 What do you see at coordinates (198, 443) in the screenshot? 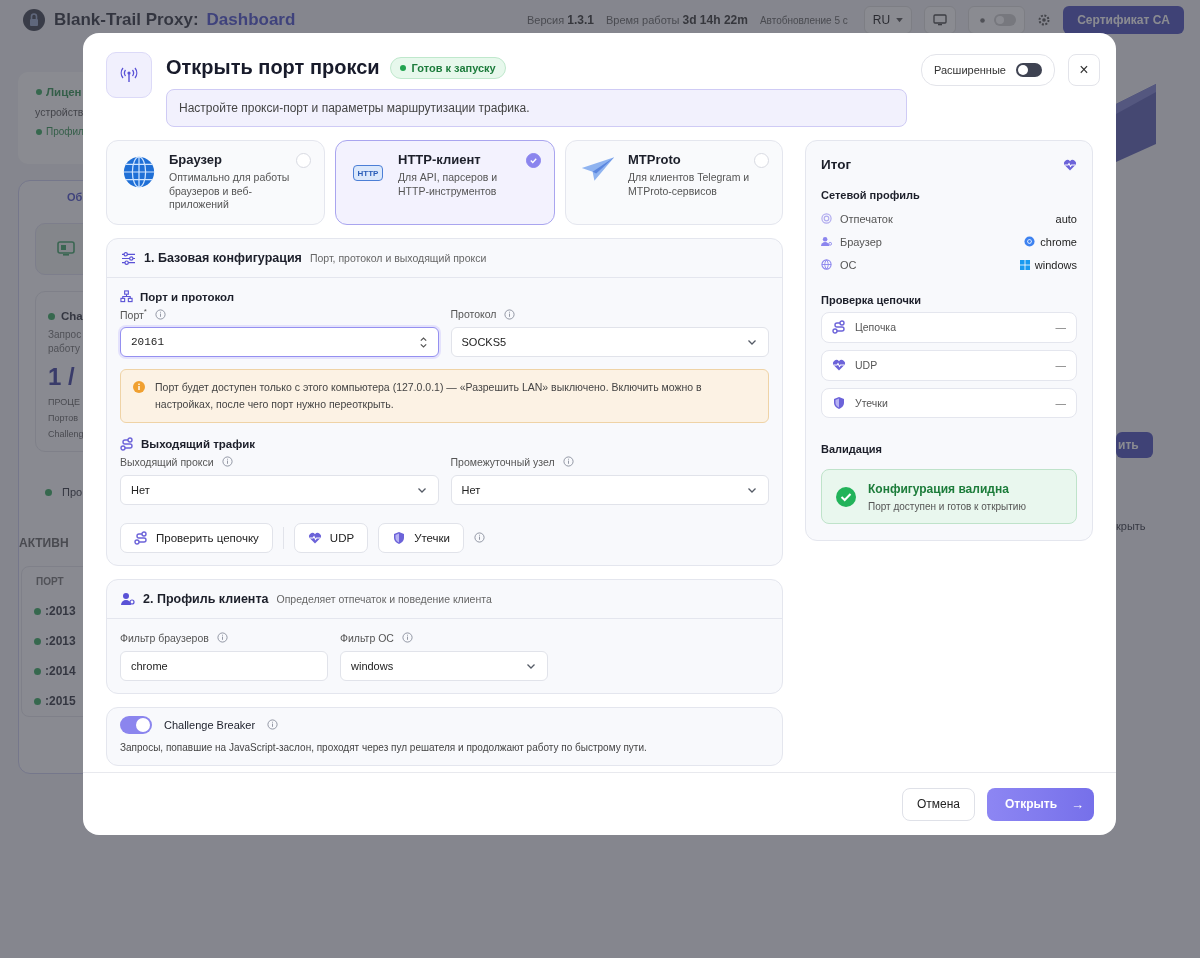
I see `group-title: Выходящий трафик` at bounding box center [198, 443].